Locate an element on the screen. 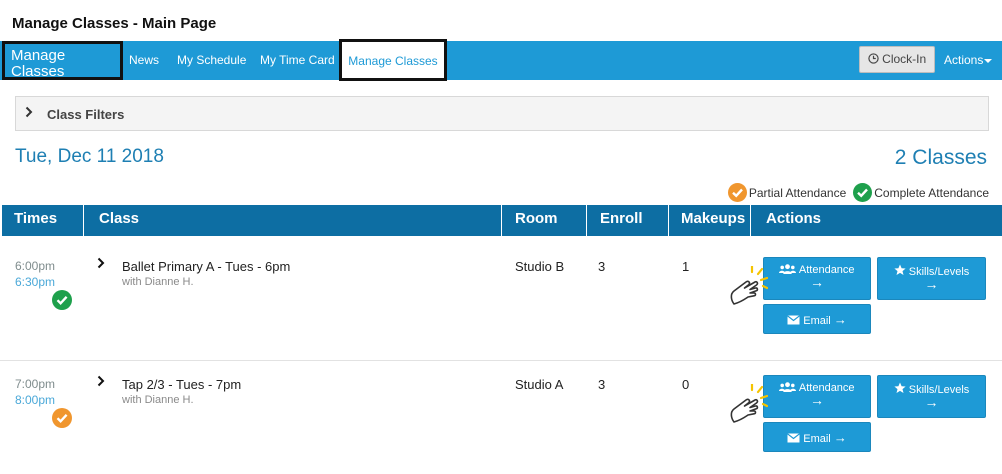 The height and width of the screenshot is (474, 1002). header-enroll: Enroll is located at coordinates (627, 220).